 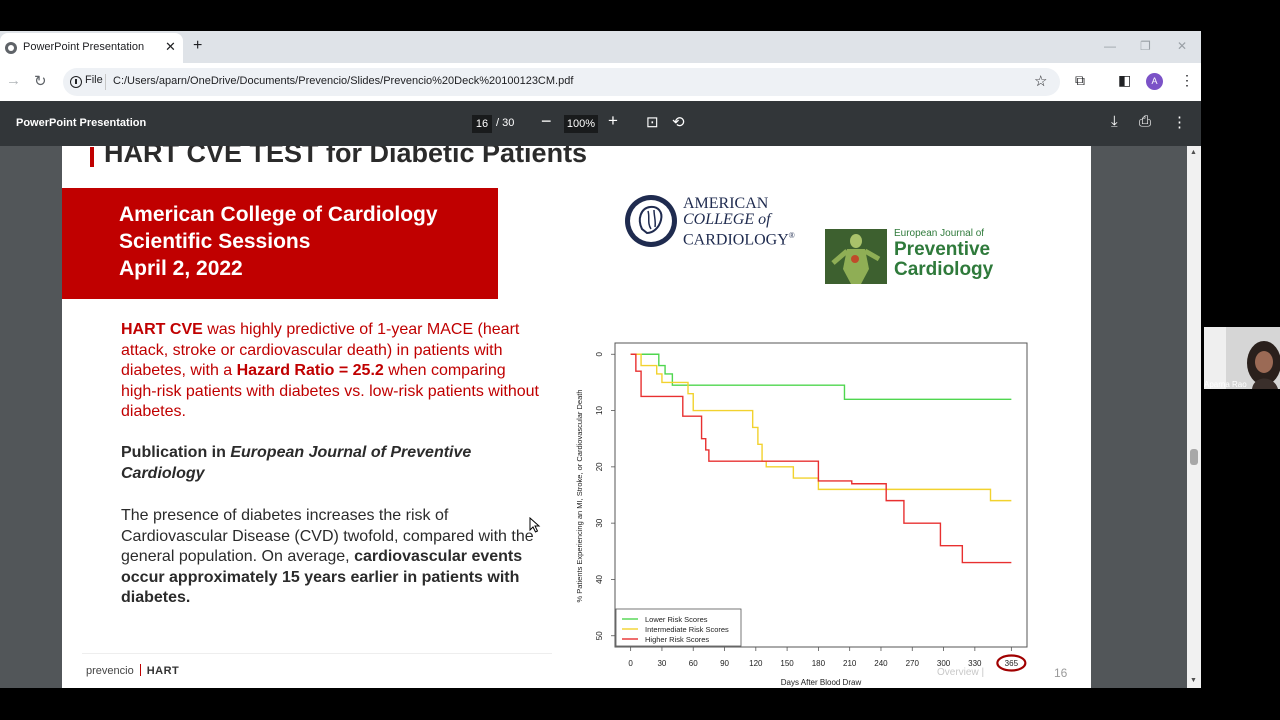 What do you see at coordinates (170, 47) in the screenshot?
I see `tab-close-icon: ✕` at bounding box center [170, 47].